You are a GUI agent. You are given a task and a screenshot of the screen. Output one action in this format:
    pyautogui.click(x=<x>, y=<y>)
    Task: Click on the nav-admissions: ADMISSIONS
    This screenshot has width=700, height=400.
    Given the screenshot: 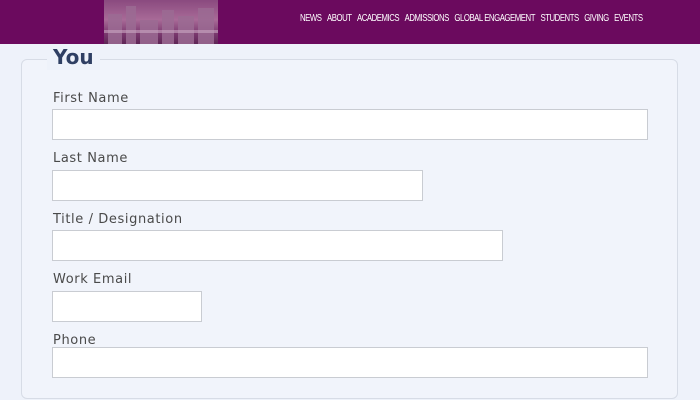 What is the action you would take?
    pyautogui.click(x=427, y=18)
    